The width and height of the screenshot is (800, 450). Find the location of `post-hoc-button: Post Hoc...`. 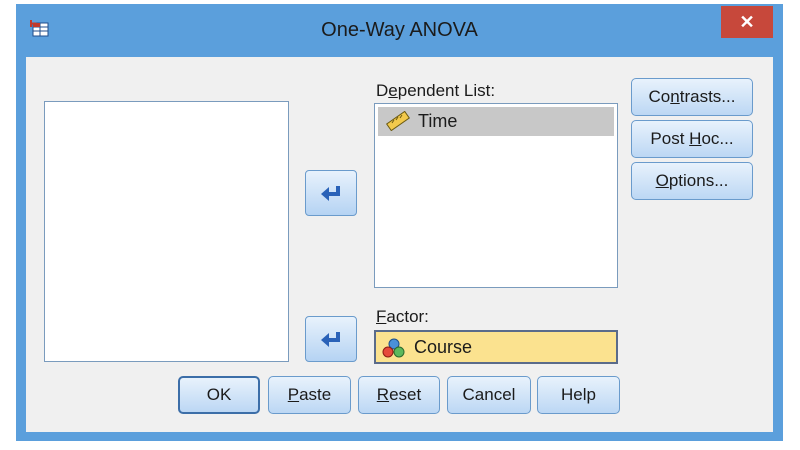

post-hoc-button: Post Hoc... is located at coordinates (692, 139).